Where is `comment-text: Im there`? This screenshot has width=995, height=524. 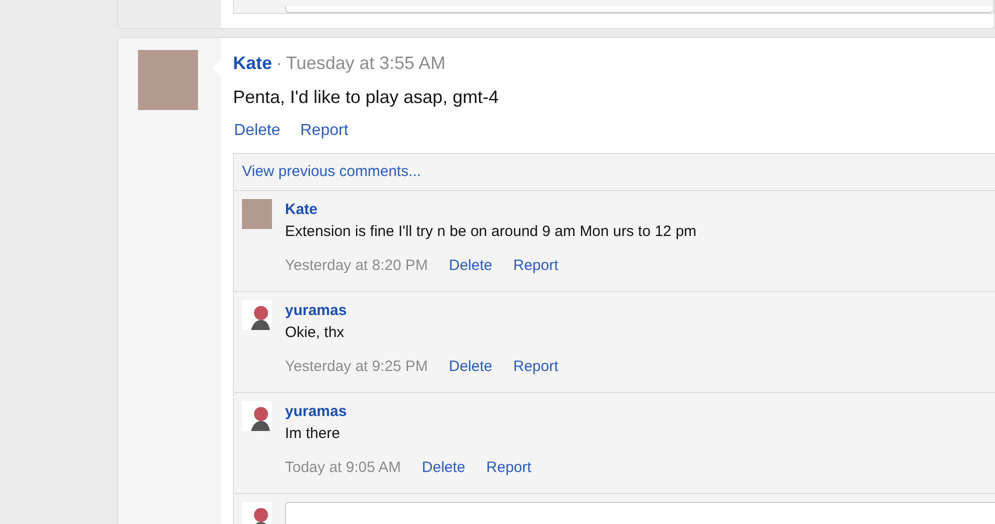
comment-text: Im there is located at coordinates (313, 434).